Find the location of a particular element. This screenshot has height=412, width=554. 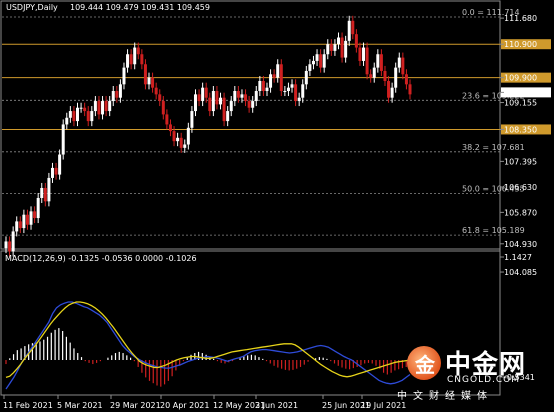

price-tick-label: 109.155 is located at coordinates (520, 103).